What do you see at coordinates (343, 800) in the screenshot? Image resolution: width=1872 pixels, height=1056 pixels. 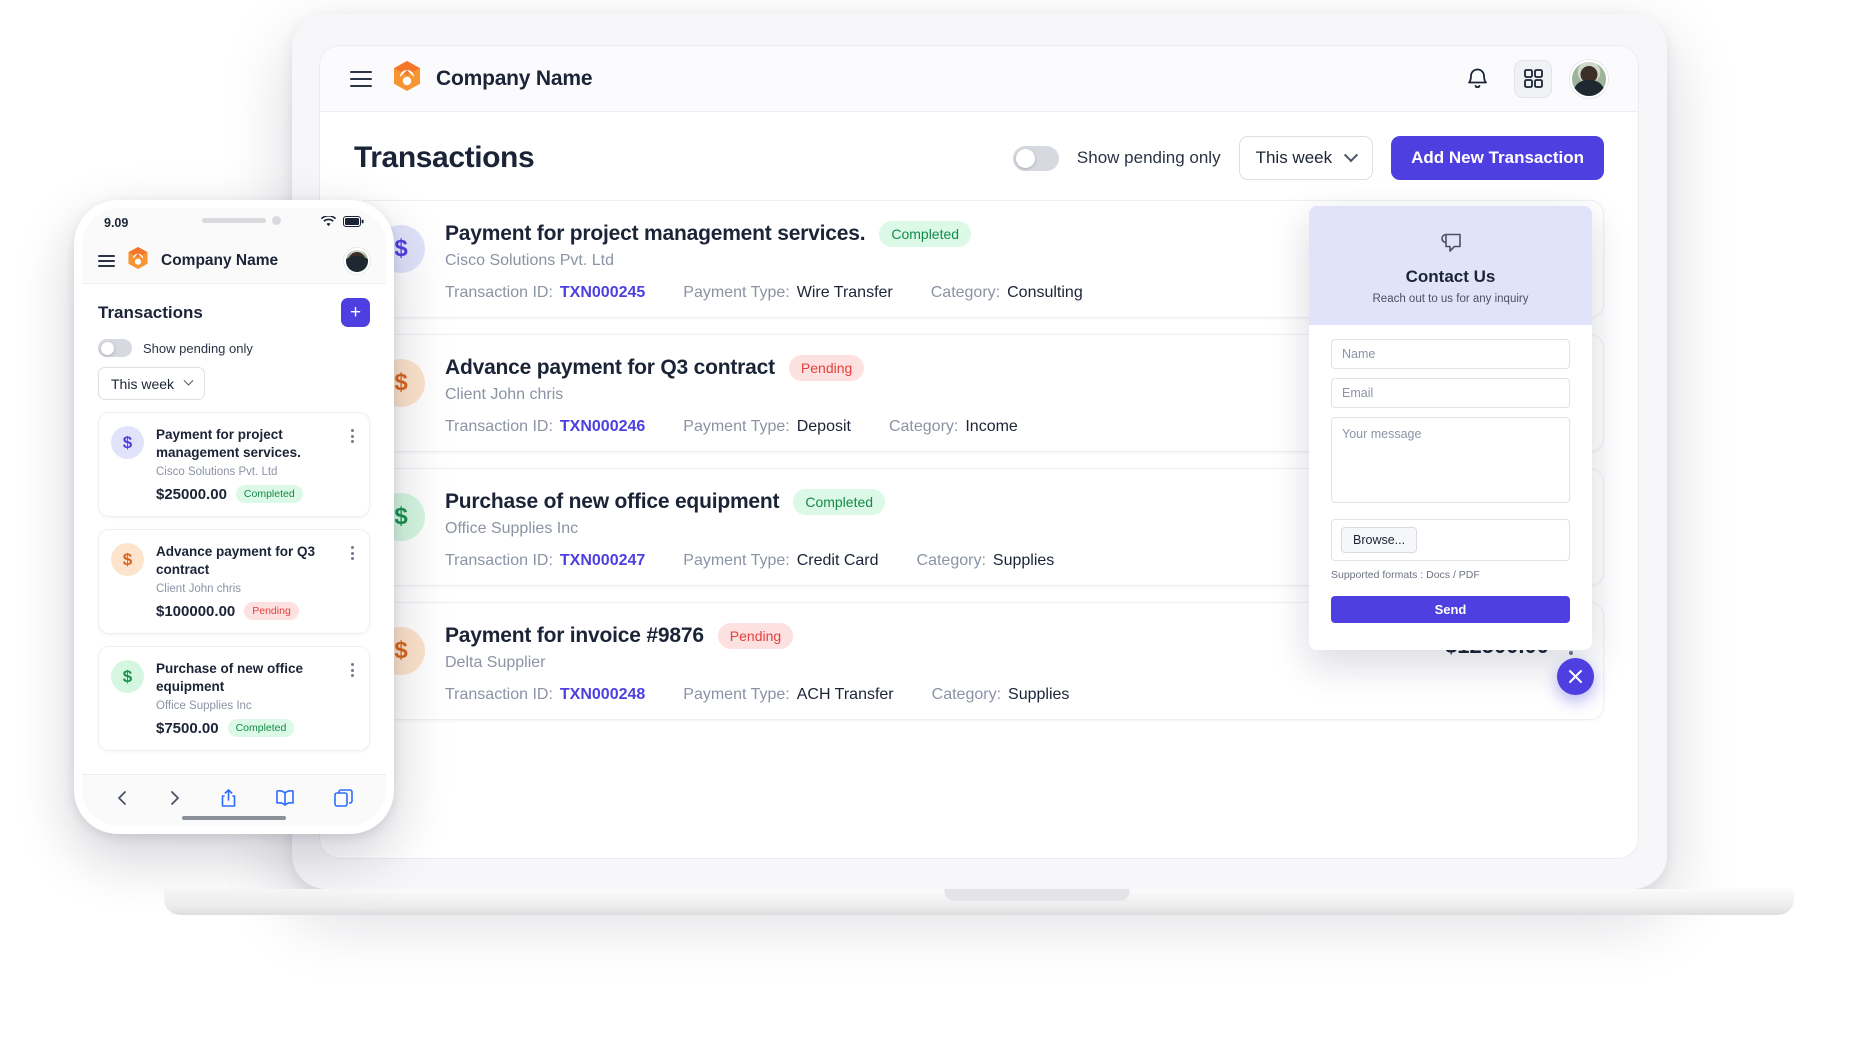 I see `tabs-icon` at bounding box center [343, 800].